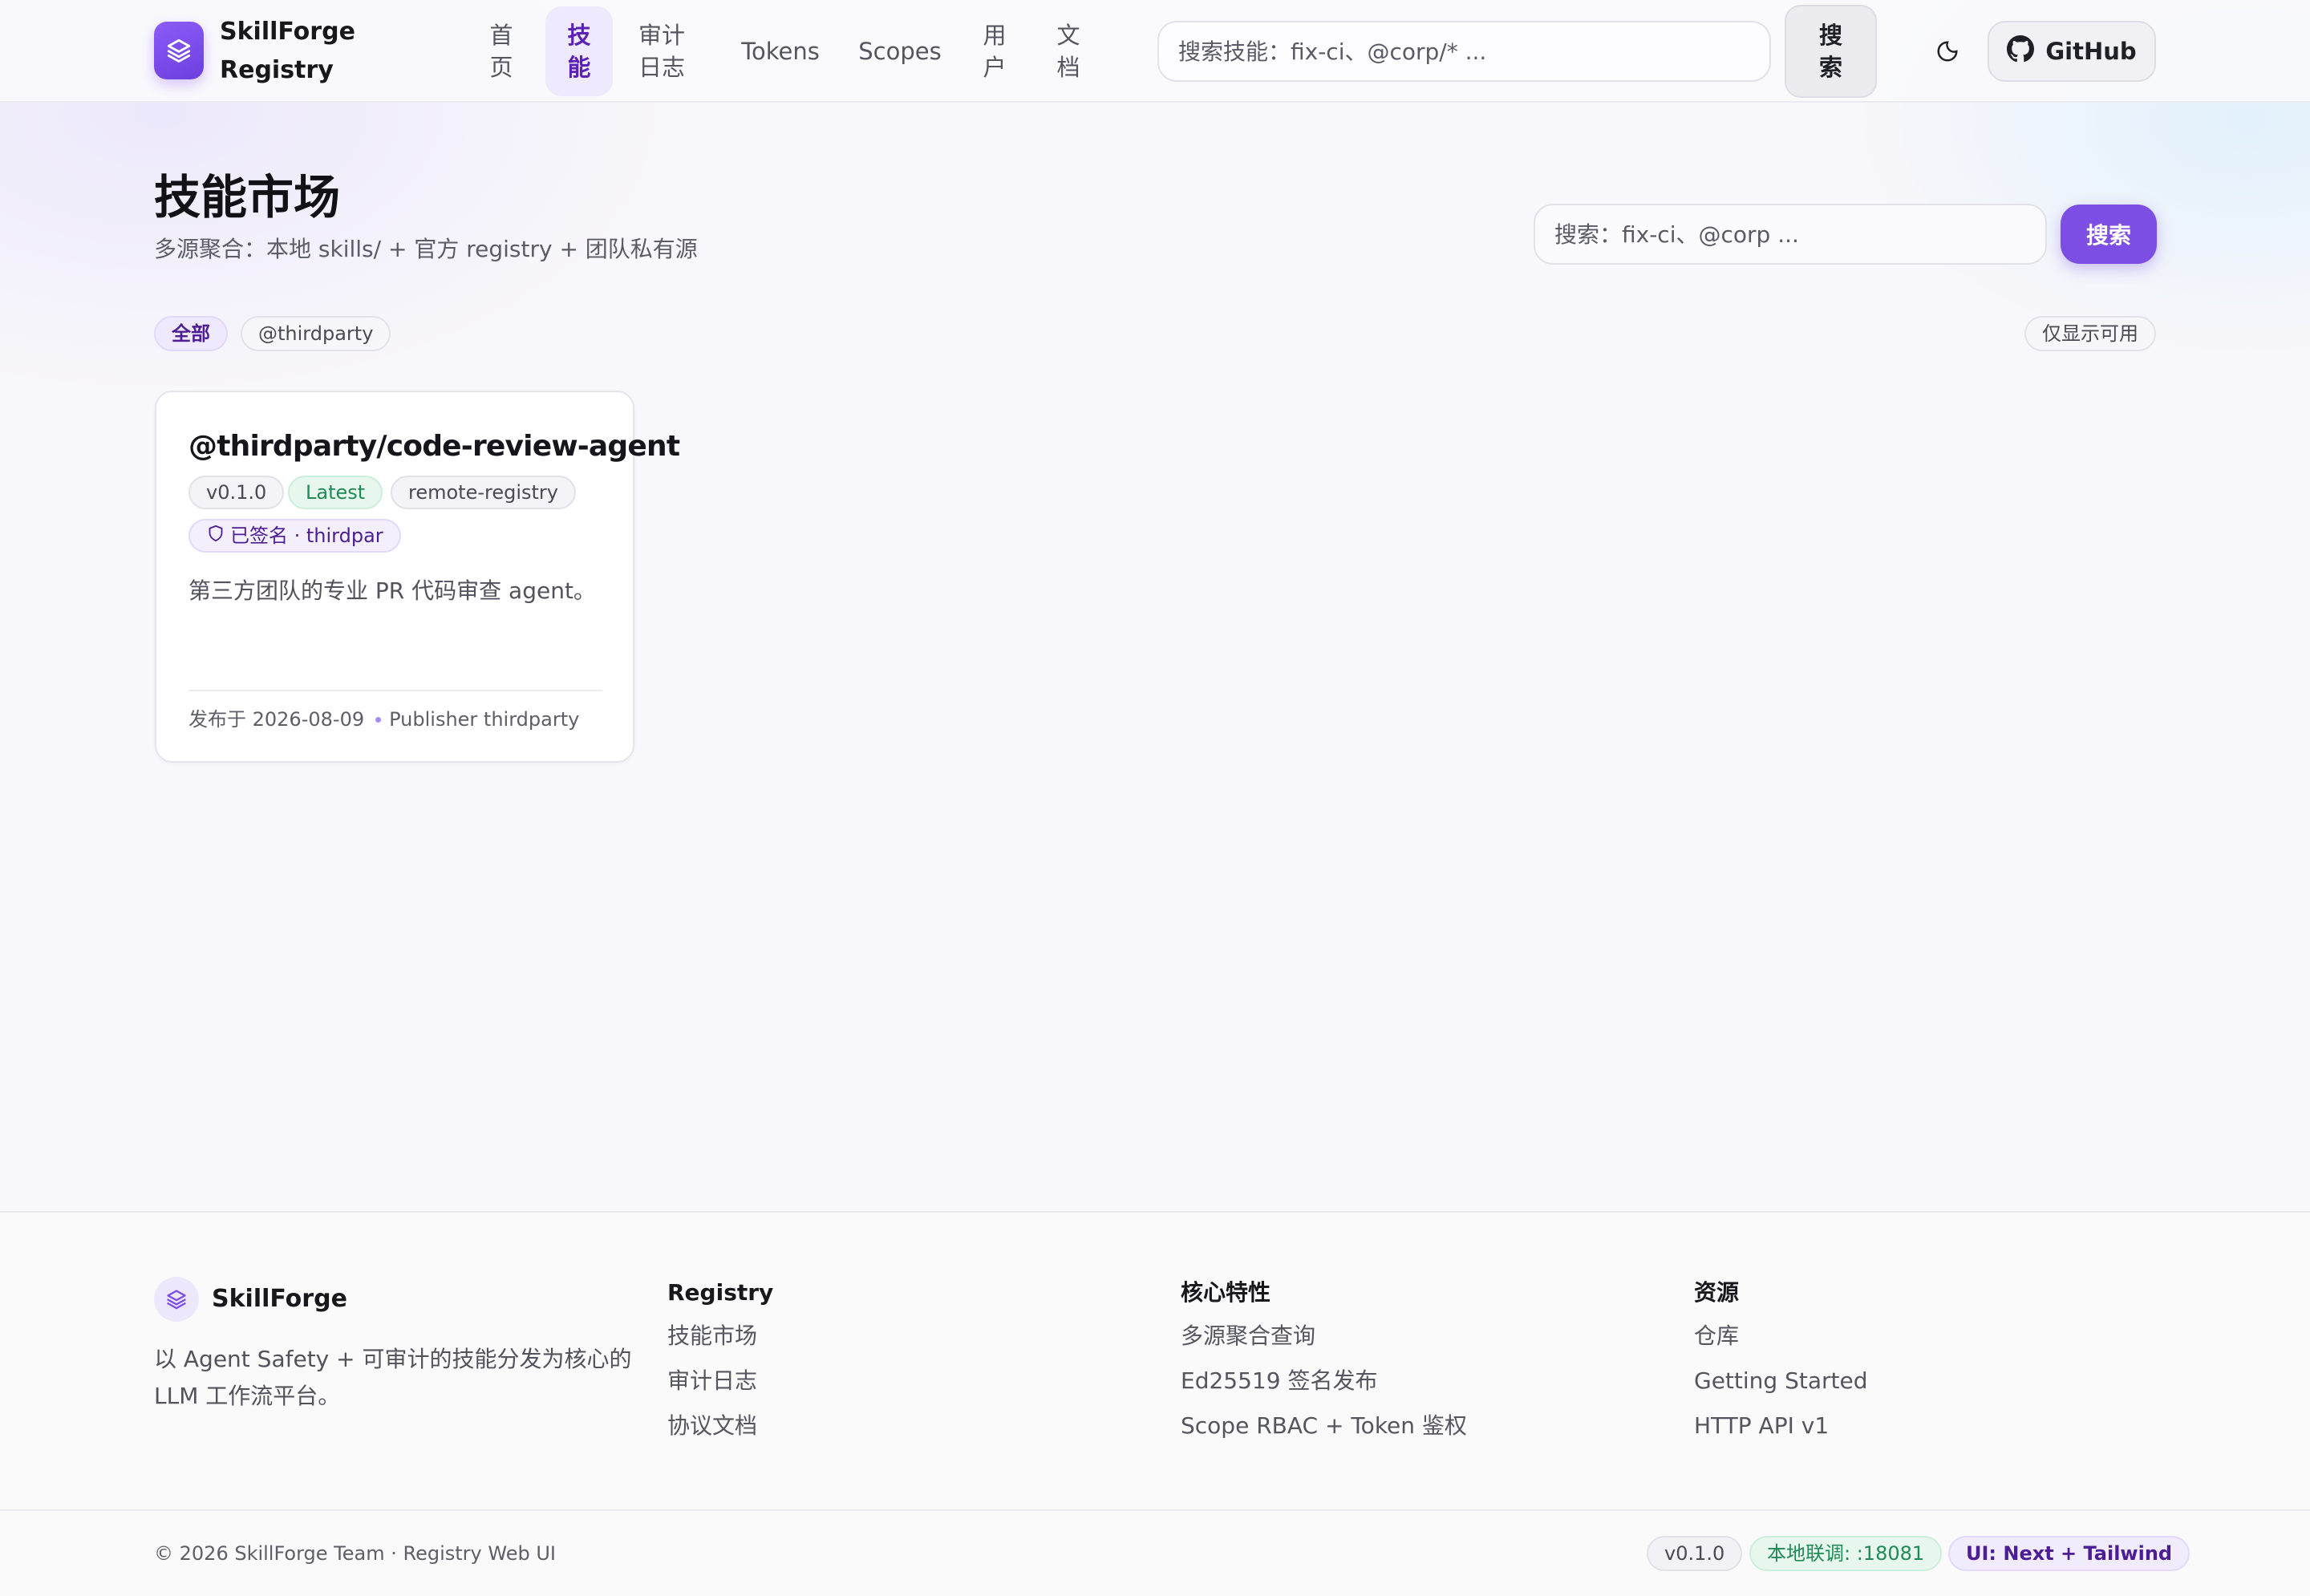 This screenshot has height=1596, width=2310. I want to click on skill-description: 第三方团队的专业 PR 代码审查 agent。, so click(392, 591).